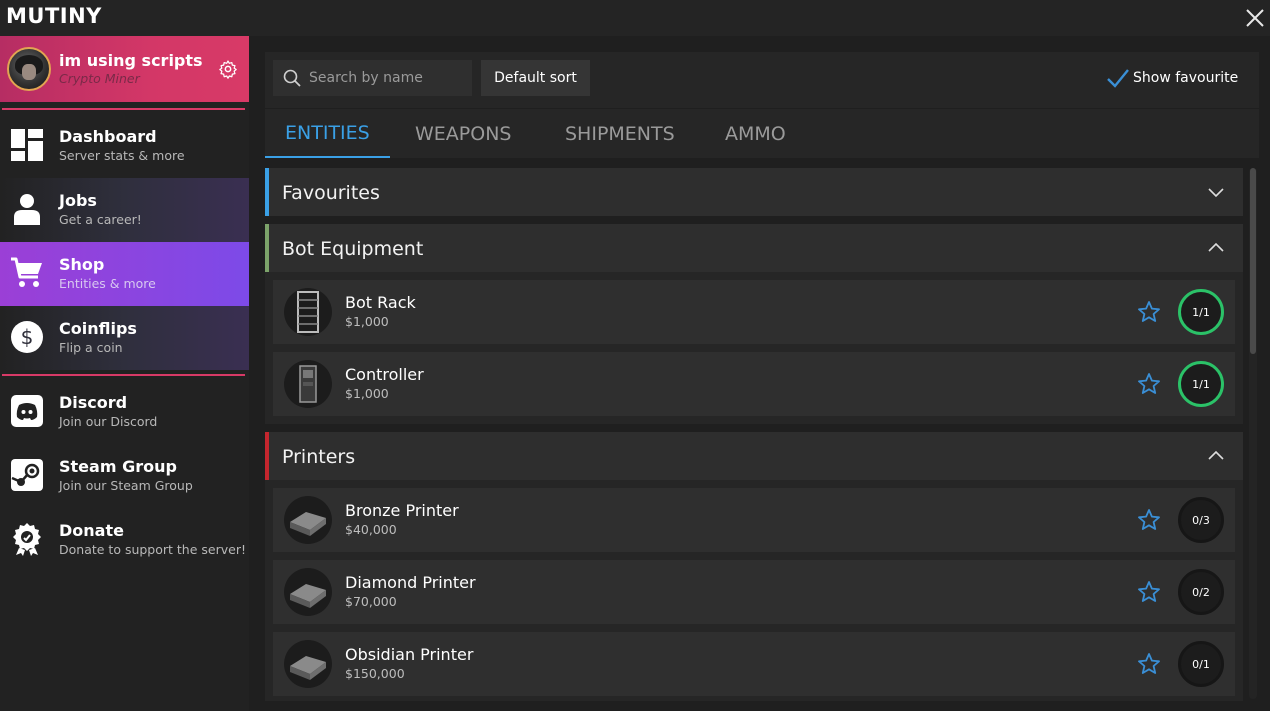 The image size is (1270, 711). Describe the element at coordinates (124, 210) in the screenshot. I see `sidebar-item-jobs: Jobs Get a career!` at that location.